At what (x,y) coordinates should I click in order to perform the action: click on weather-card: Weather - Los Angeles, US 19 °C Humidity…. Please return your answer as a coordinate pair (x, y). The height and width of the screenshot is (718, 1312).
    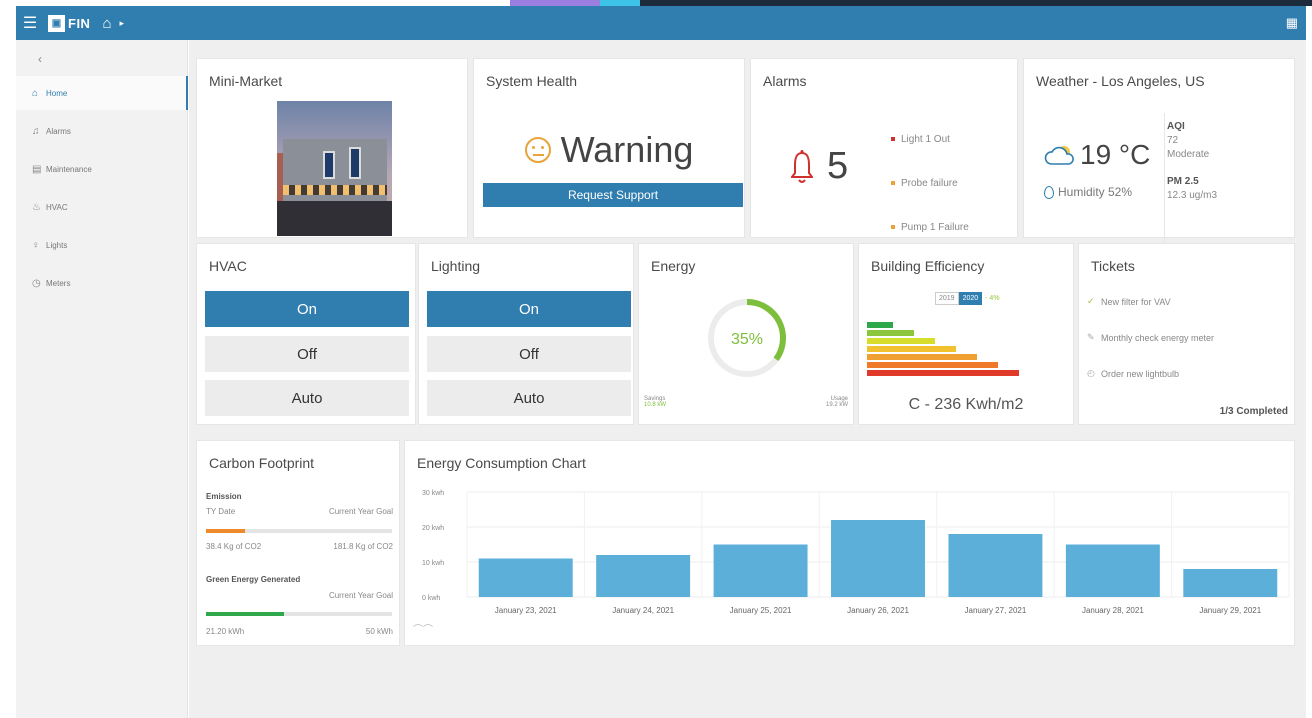
    Looking at the image, I should click on (1159, 150).